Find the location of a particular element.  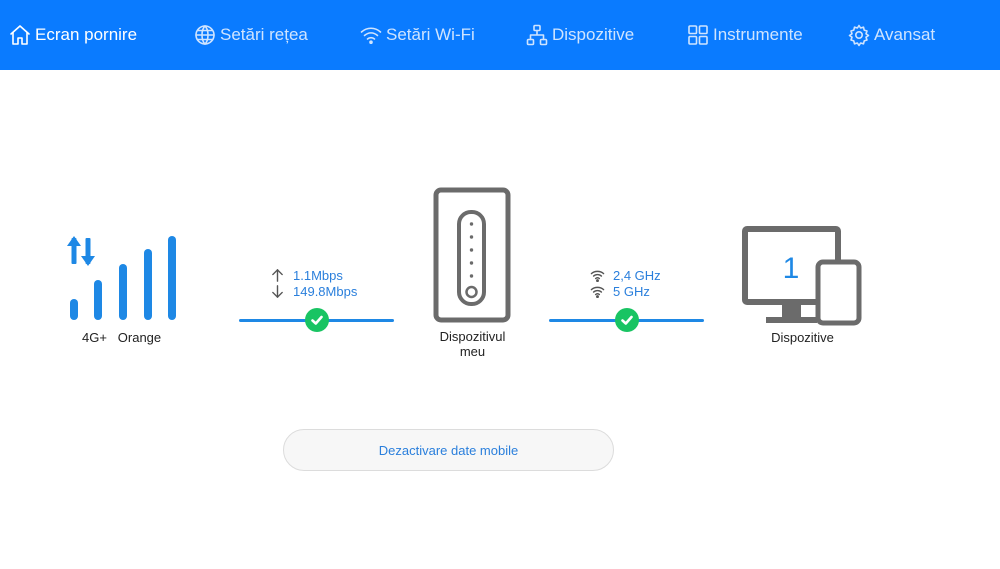

disable-mobile-data-button: Dezactivare date mobile is located at coordinates (448, 450).